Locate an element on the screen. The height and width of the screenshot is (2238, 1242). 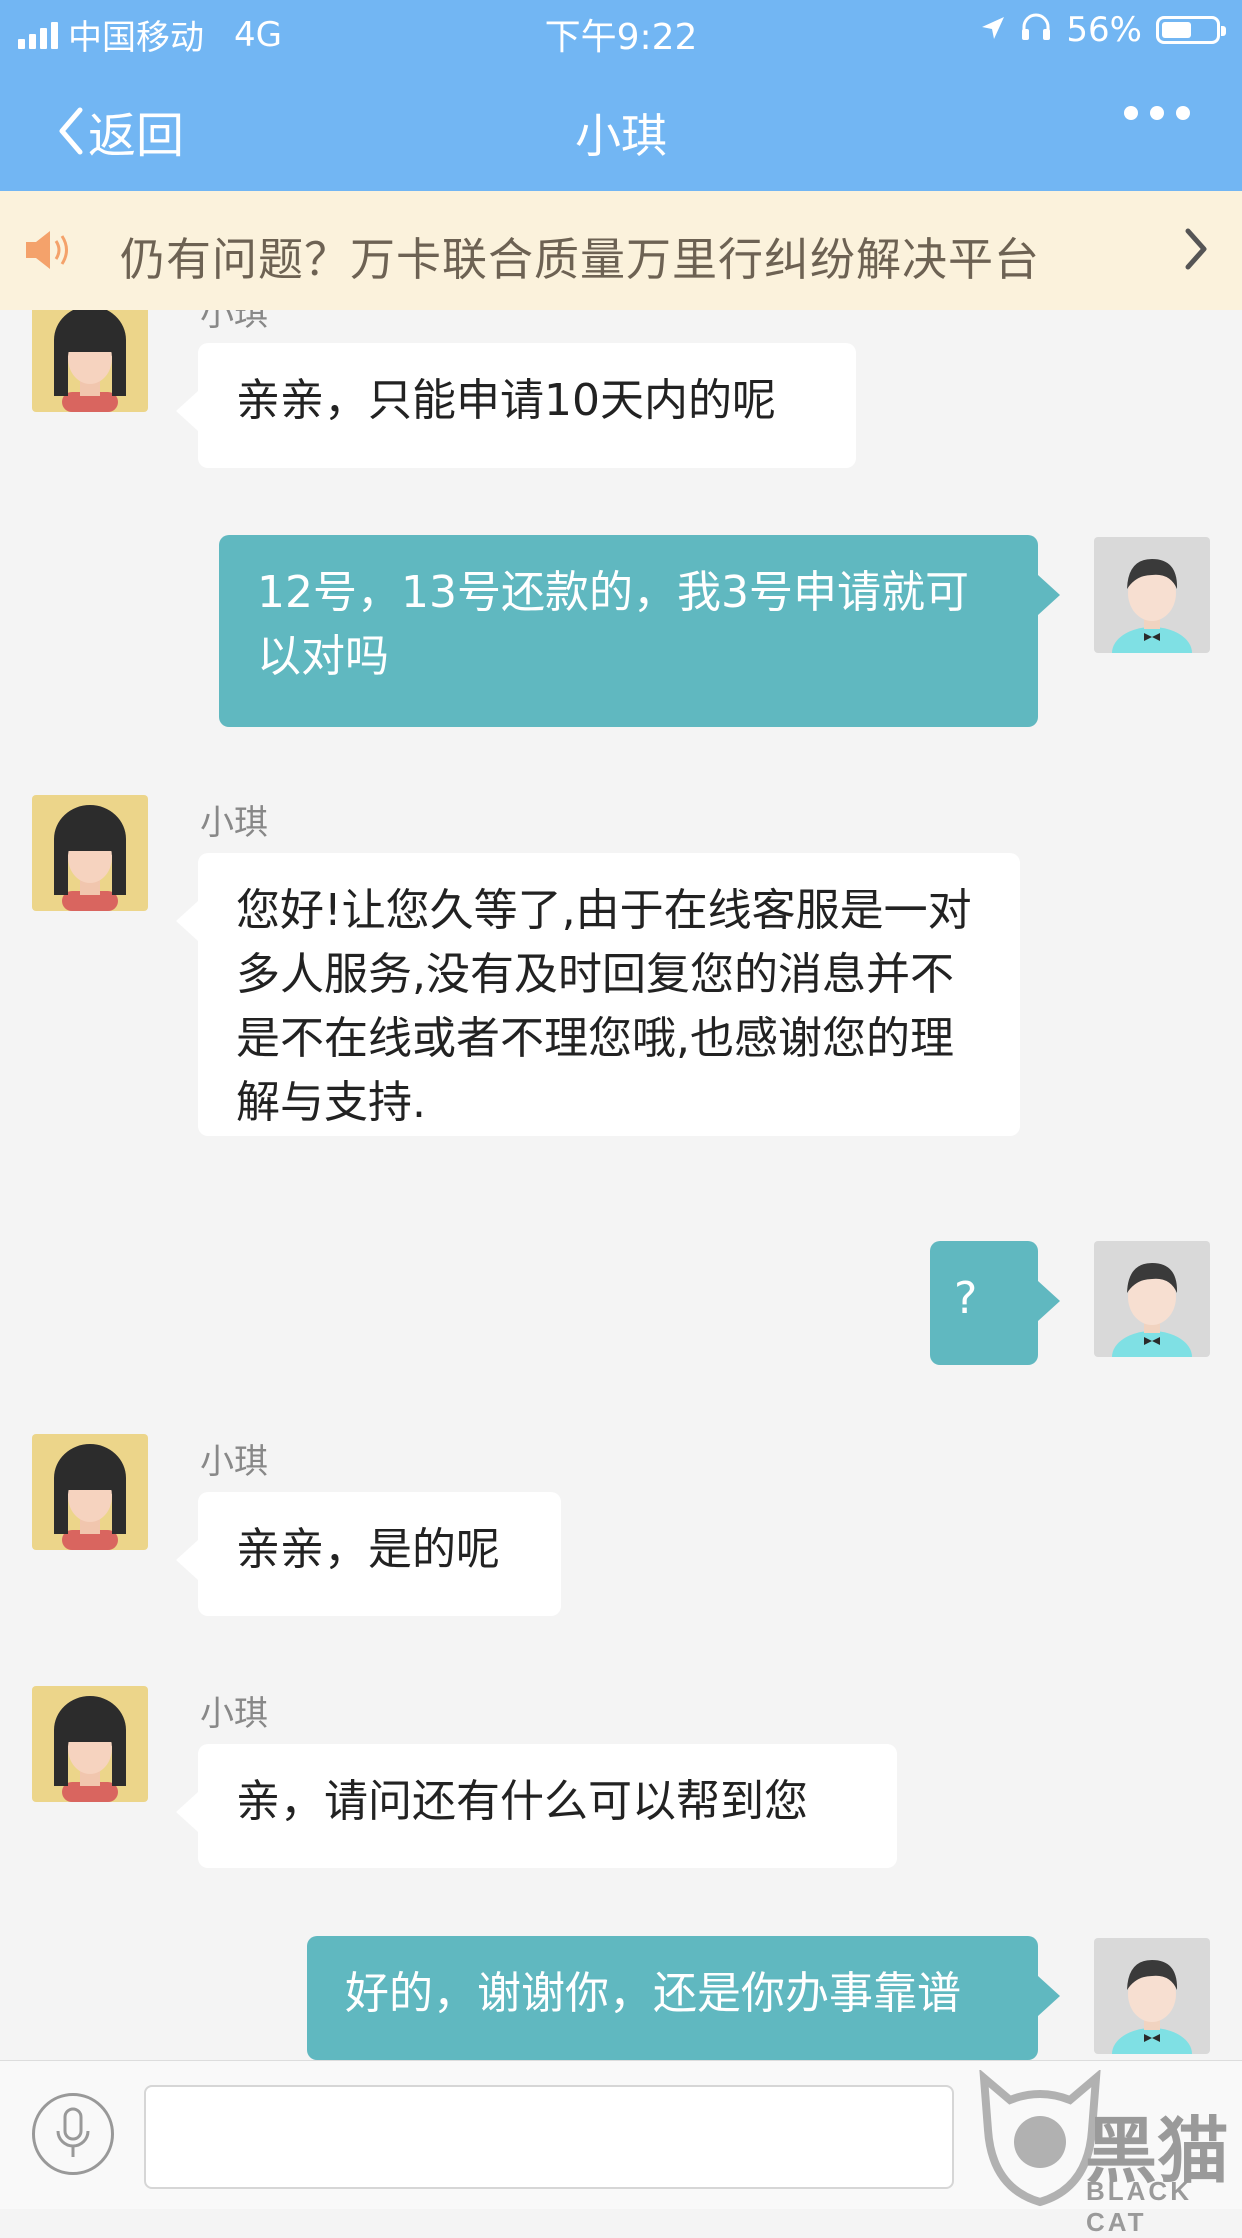
message-bubble-outgoing: 好的，谢谢你，还是你办事靠谱 is located at coordinates (683, 1998).